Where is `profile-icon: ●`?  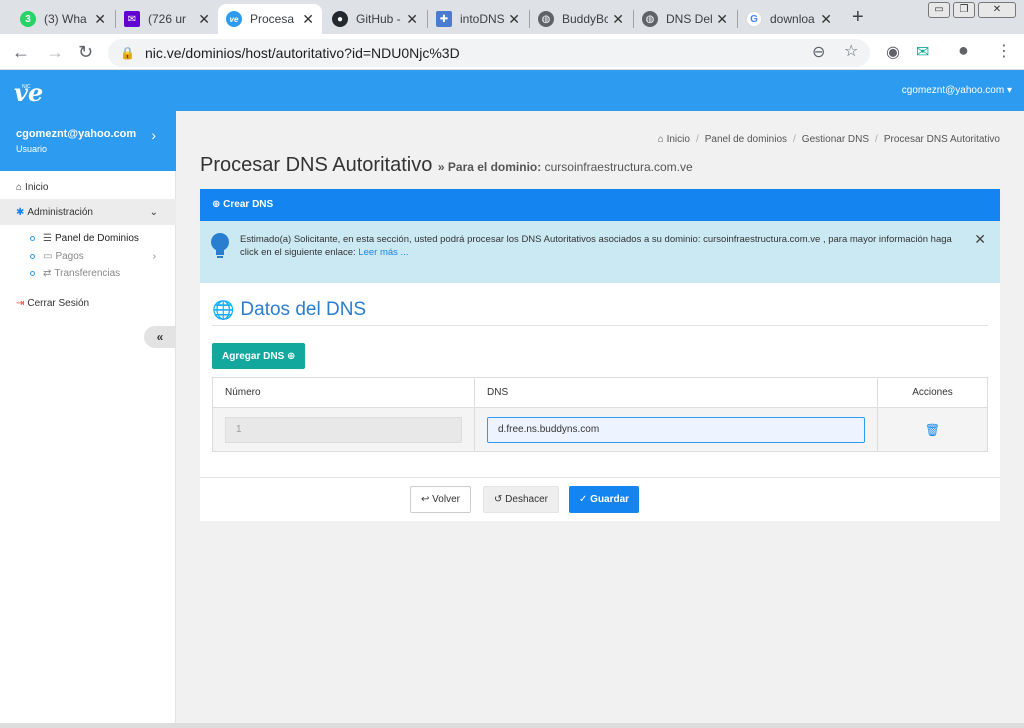 profile-icon: ● is located at coordinates (963, 50).